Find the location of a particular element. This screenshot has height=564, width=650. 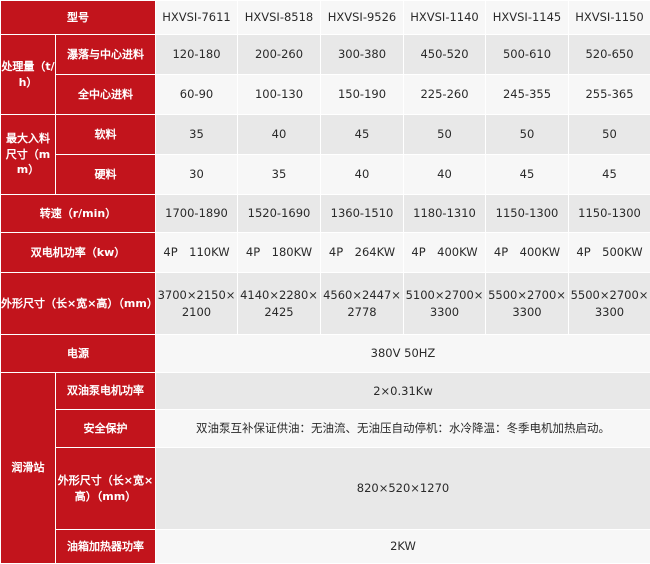

motor-power-label: 双电机功率（kw） is located at coordinates (78, 253).